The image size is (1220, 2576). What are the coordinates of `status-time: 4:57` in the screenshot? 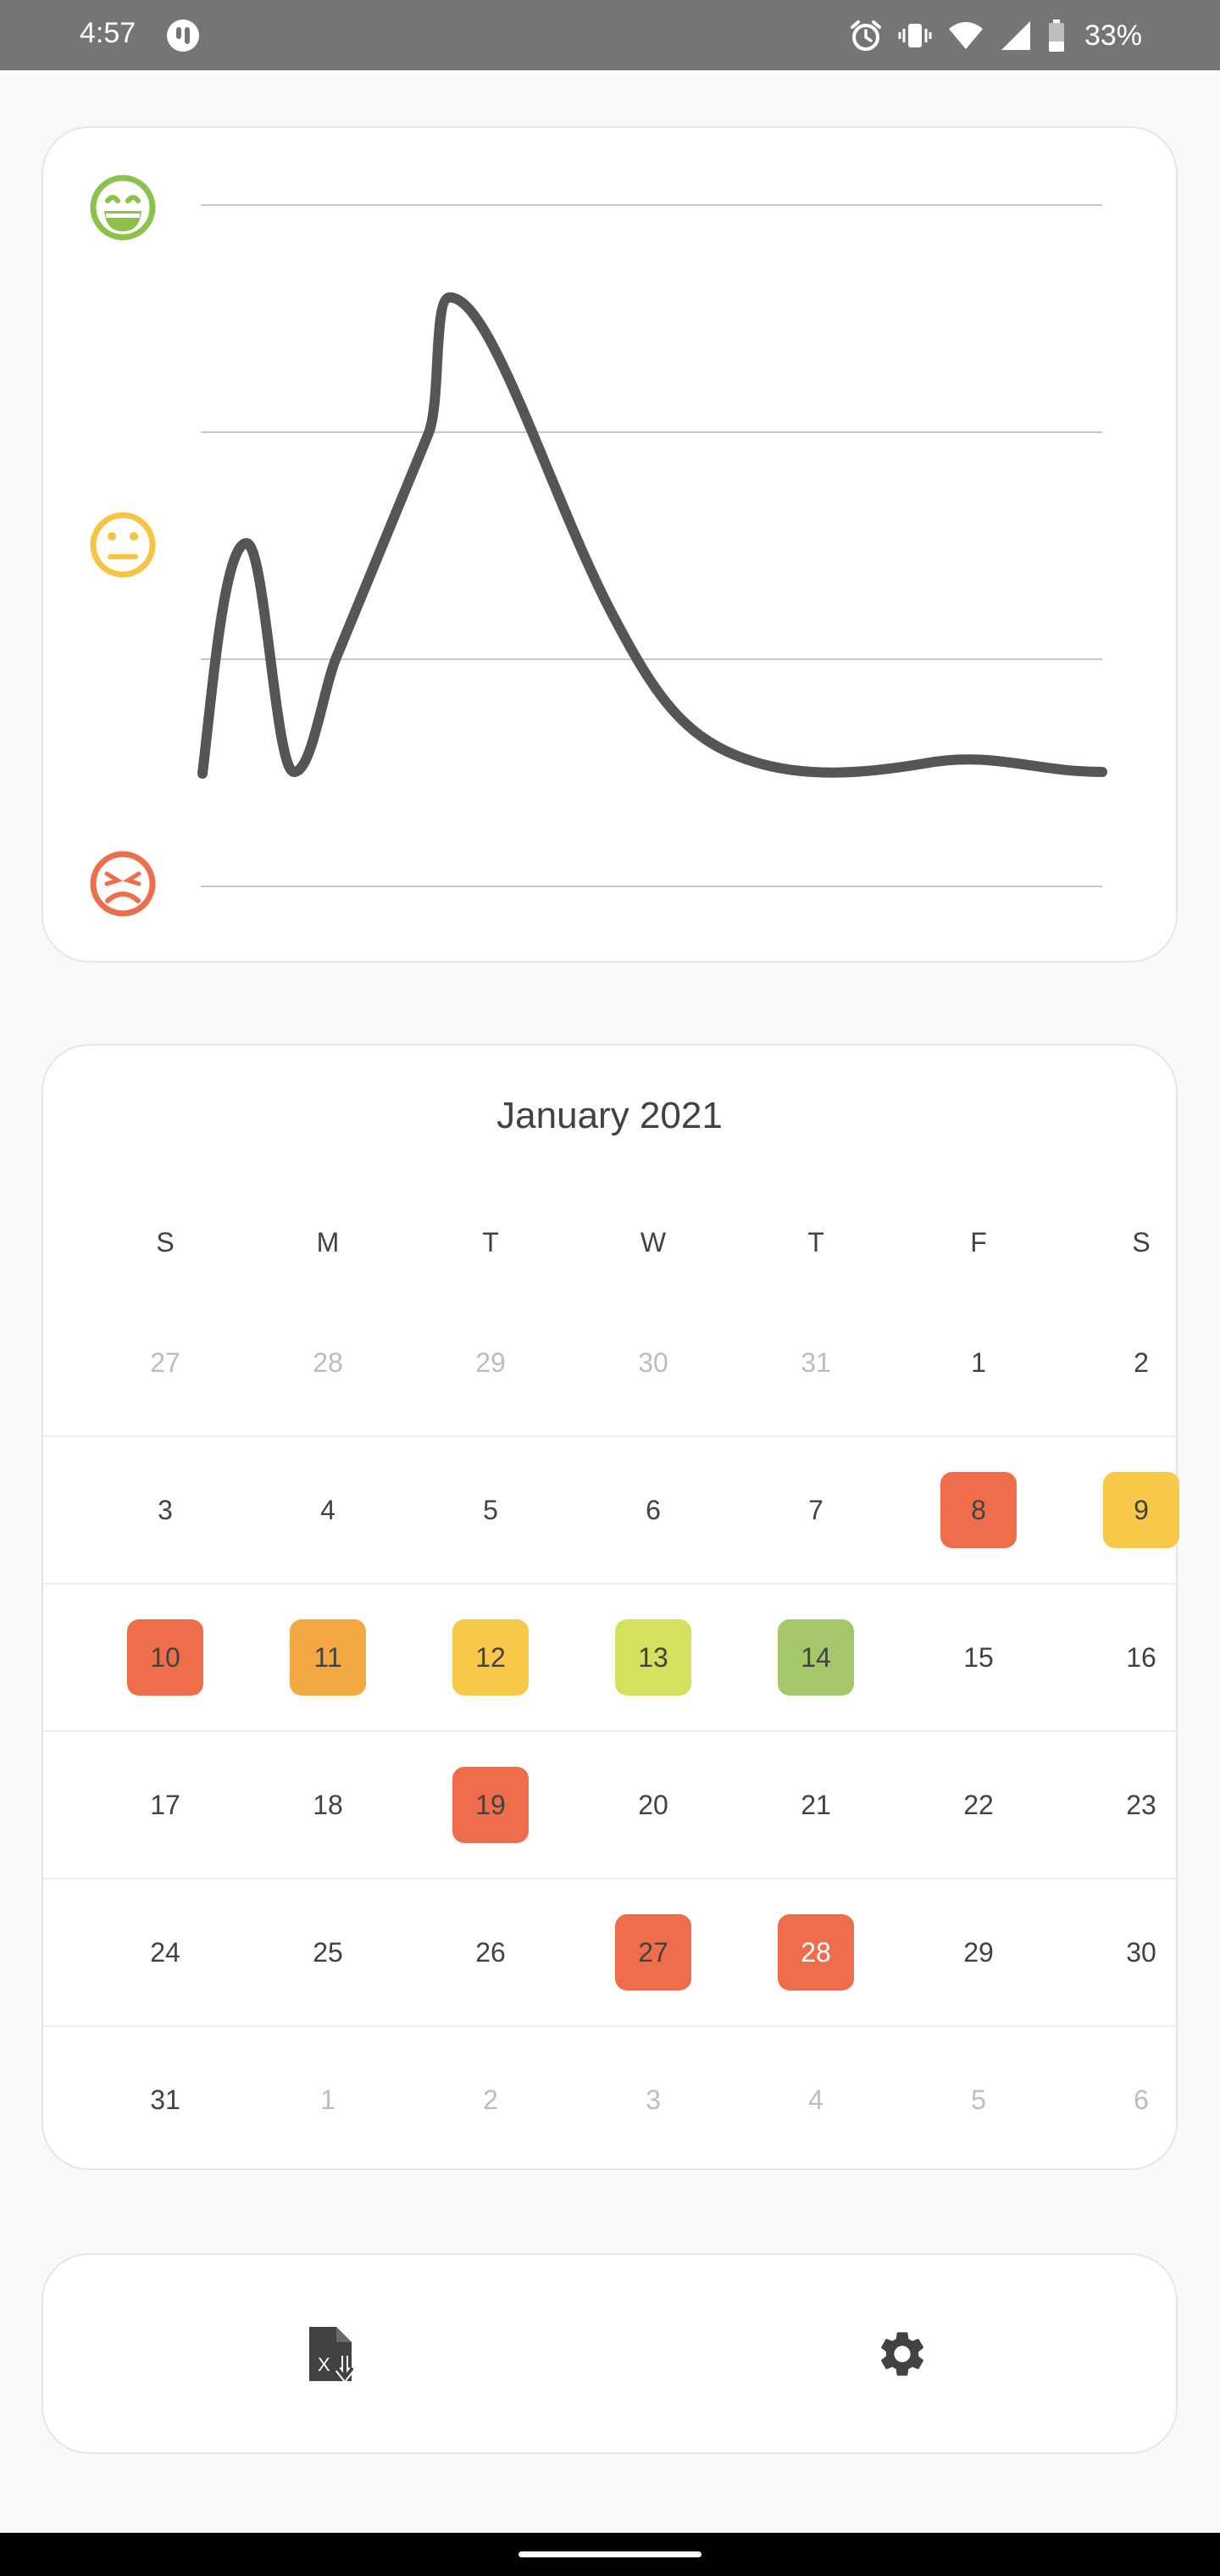 It's located at (108, 33).